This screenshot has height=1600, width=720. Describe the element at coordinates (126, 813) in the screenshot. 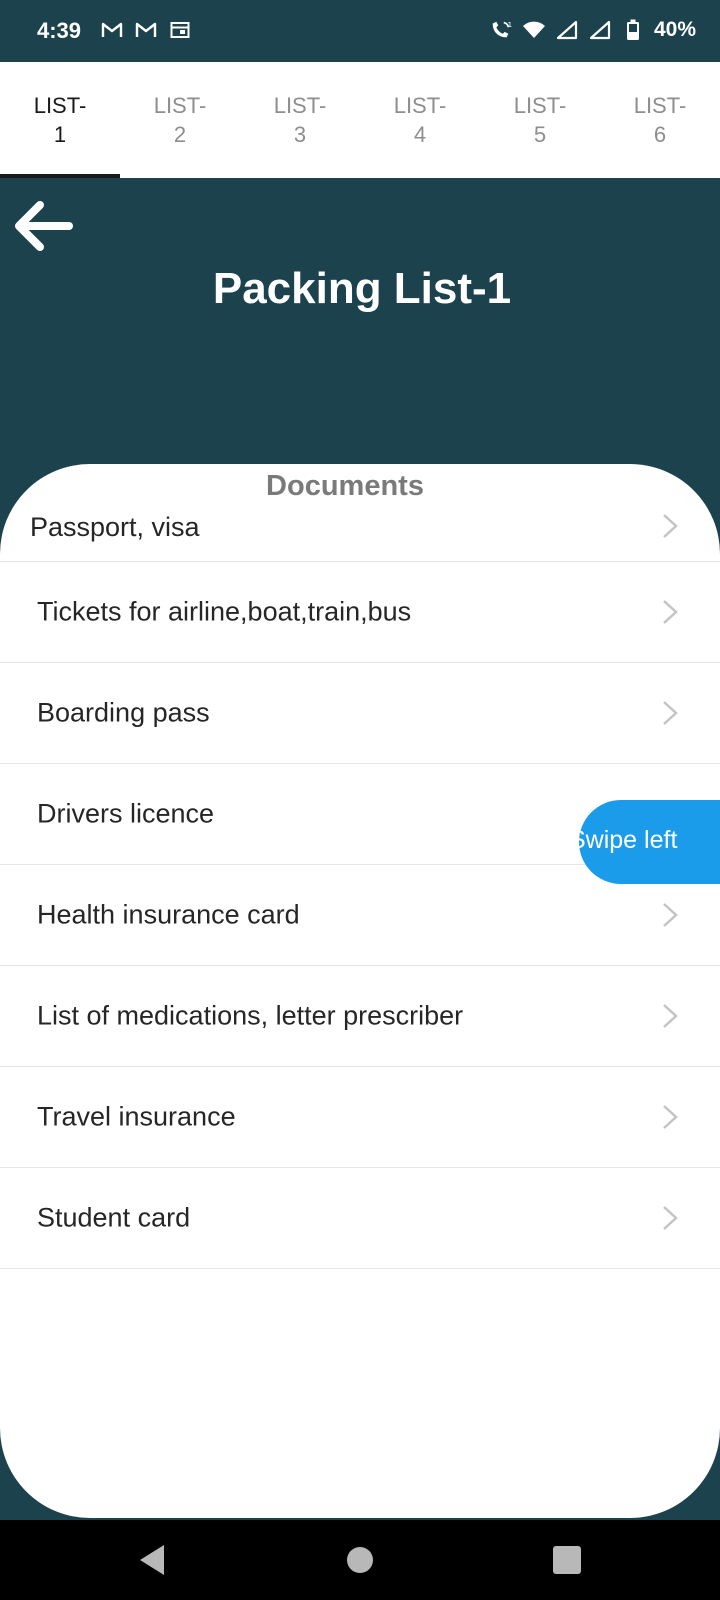

I see `item-label: Drivers licence` at that location.